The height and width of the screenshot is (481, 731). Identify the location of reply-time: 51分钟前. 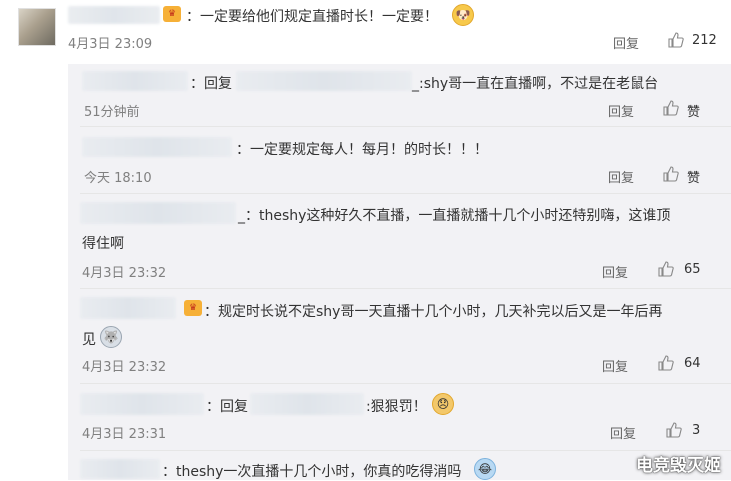
(112, 112).